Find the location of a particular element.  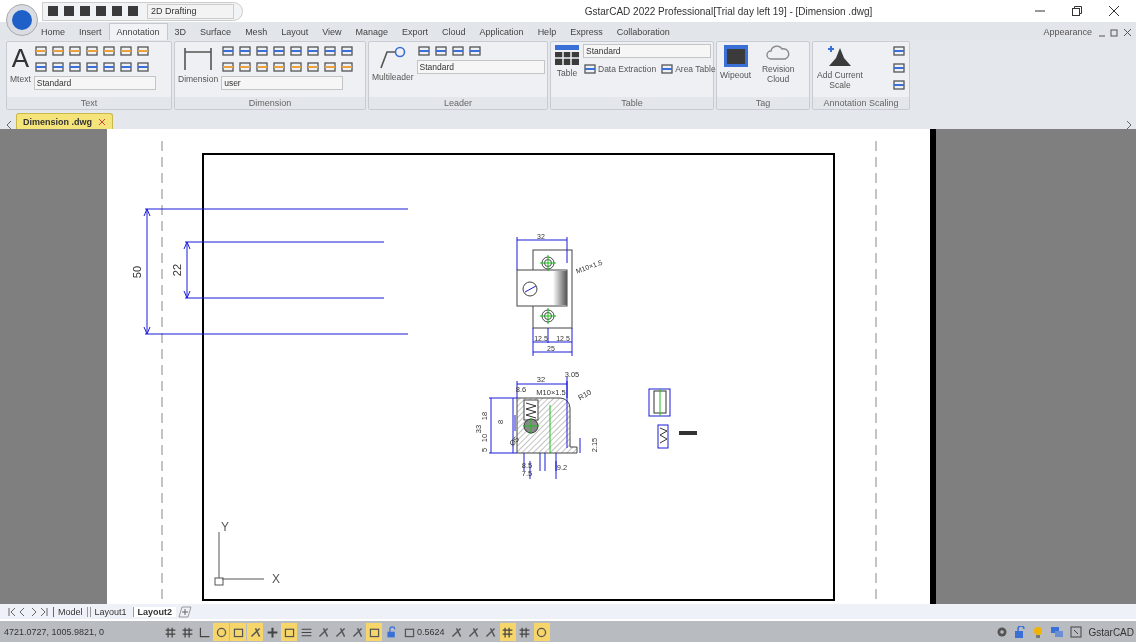

dimension-text: 50 is located at coordinates (137, 272).